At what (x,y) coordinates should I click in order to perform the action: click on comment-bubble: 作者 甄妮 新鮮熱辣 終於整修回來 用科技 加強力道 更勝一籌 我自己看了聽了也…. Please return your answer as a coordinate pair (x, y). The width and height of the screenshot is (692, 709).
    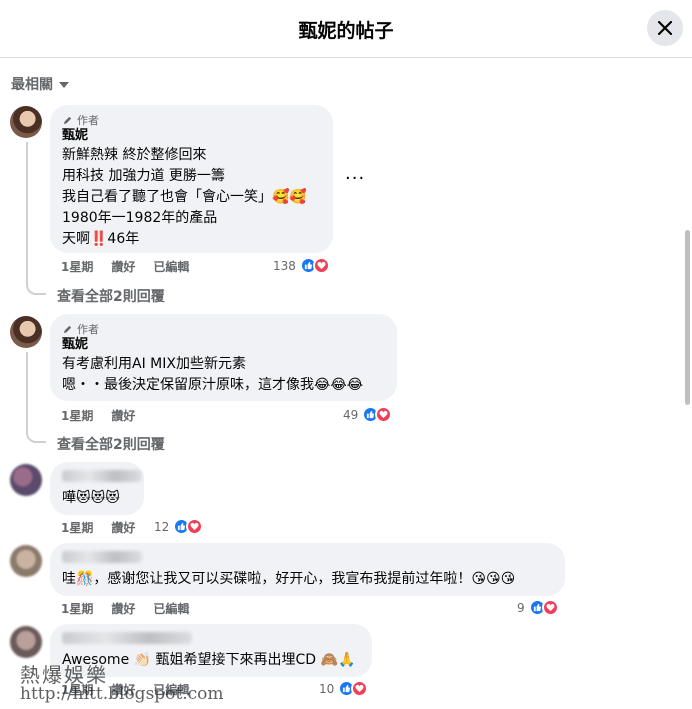
    Looking at the image, I should click on (191, 179).